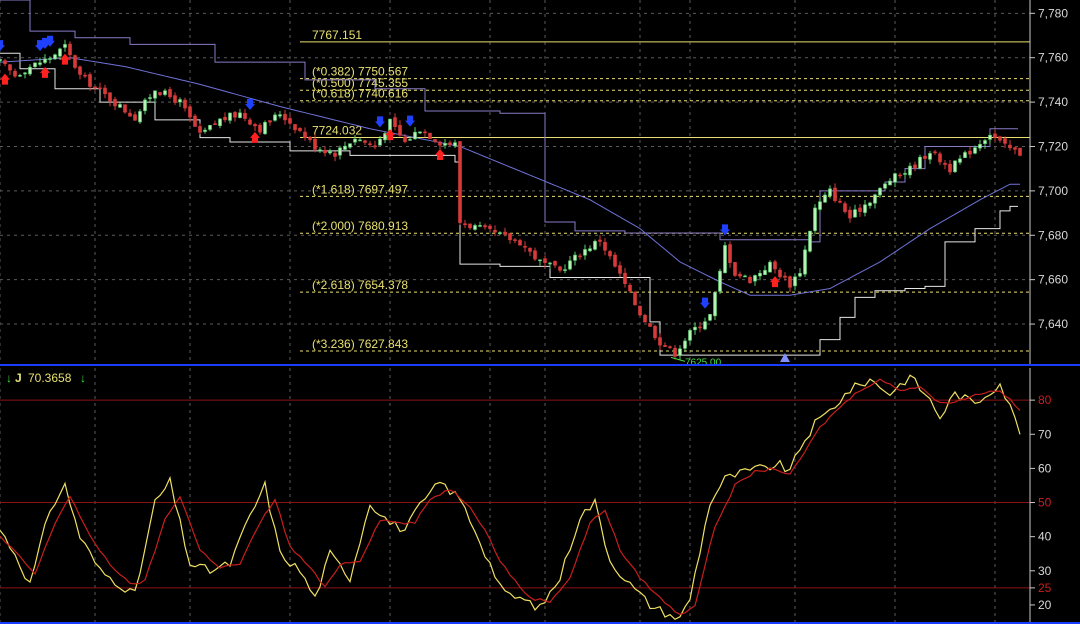 Image resolution: width=1080 pixels, height=624 pixels. What do you see at coordinates (1053, 13) in the screenshot?
I see `price-tick-label: 7,780` at bounding box center [1053, 13].